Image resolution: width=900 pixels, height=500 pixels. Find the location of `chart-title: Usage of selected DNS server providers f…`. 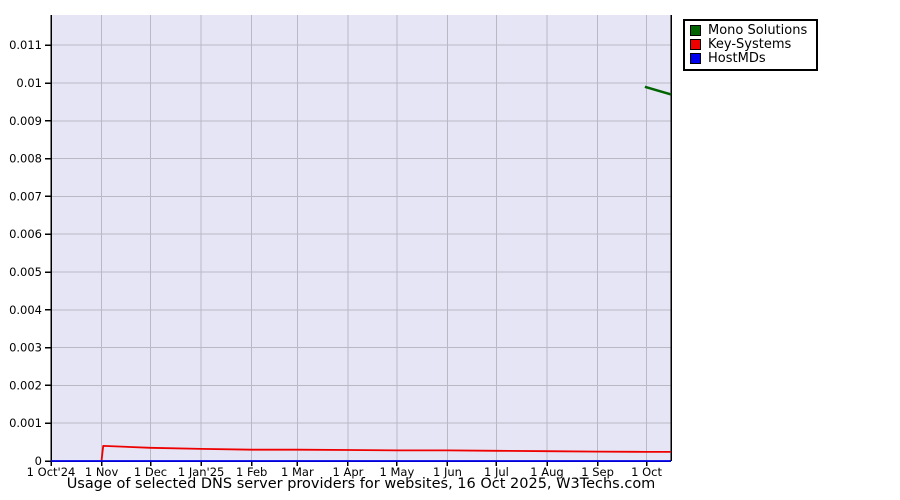

chart-title: Usage of selected DNS server providers f… is located at coordinates (361, 484).